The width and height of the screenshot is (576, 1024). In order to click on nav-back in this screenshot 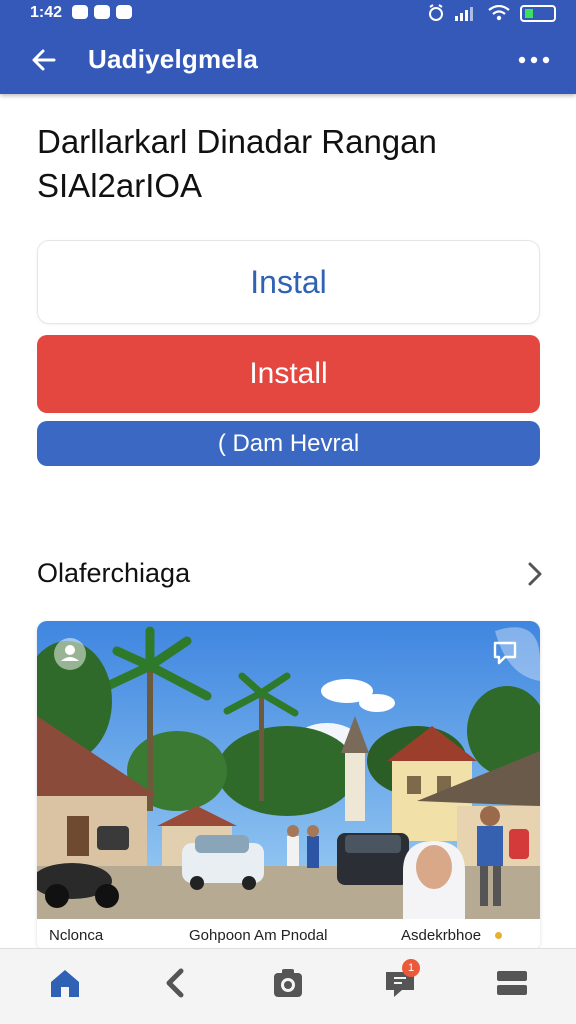, I will do `click(176, 983)`.